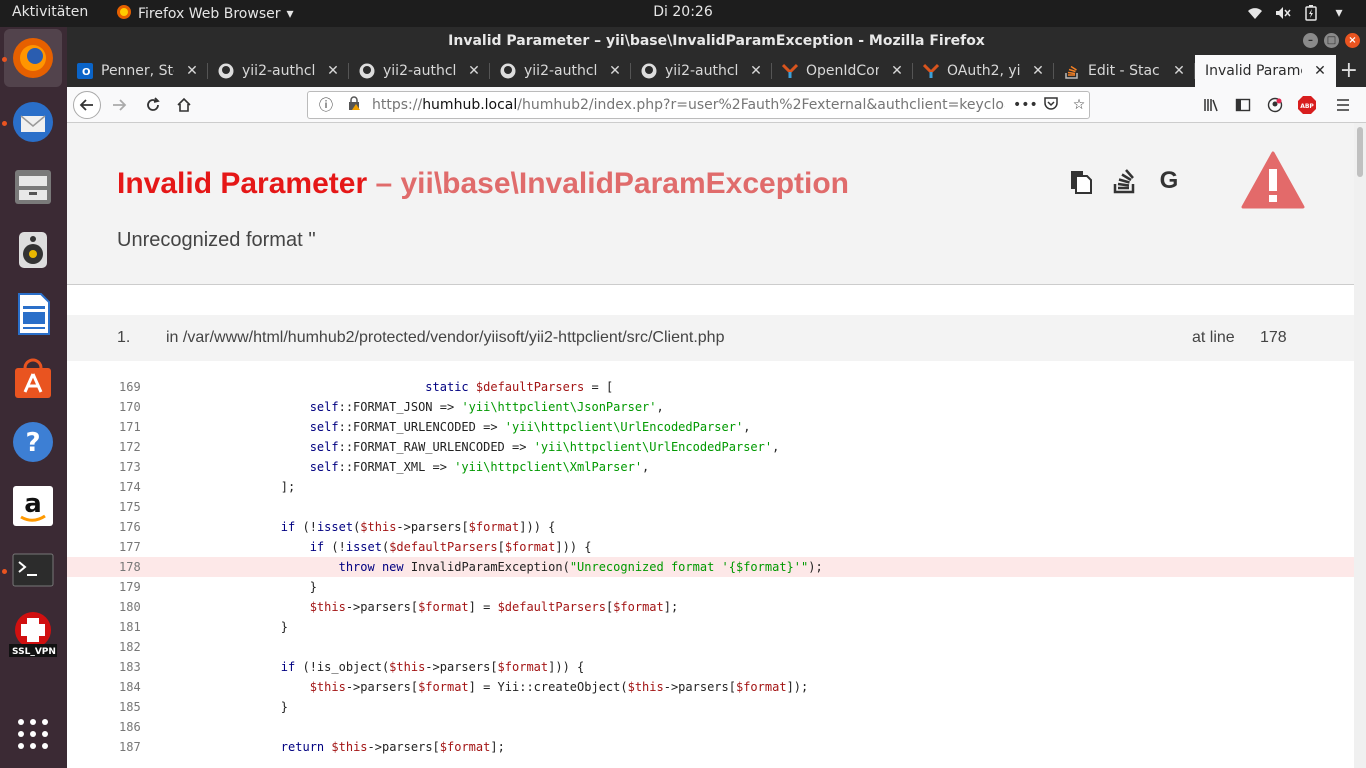 This screenshot has width=1366, height=768. Describe the element at coordinates (33, 734) in the screenshot. I see `dock-show-applications` at that location.